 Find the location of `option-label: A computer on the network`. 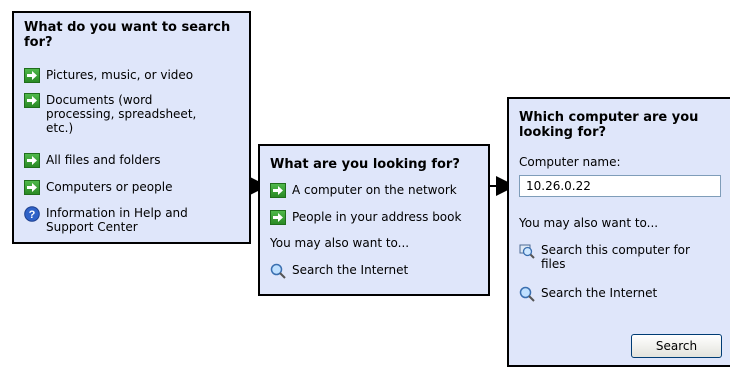

option-label: A computer on the network is located at coordinates (374, 190).